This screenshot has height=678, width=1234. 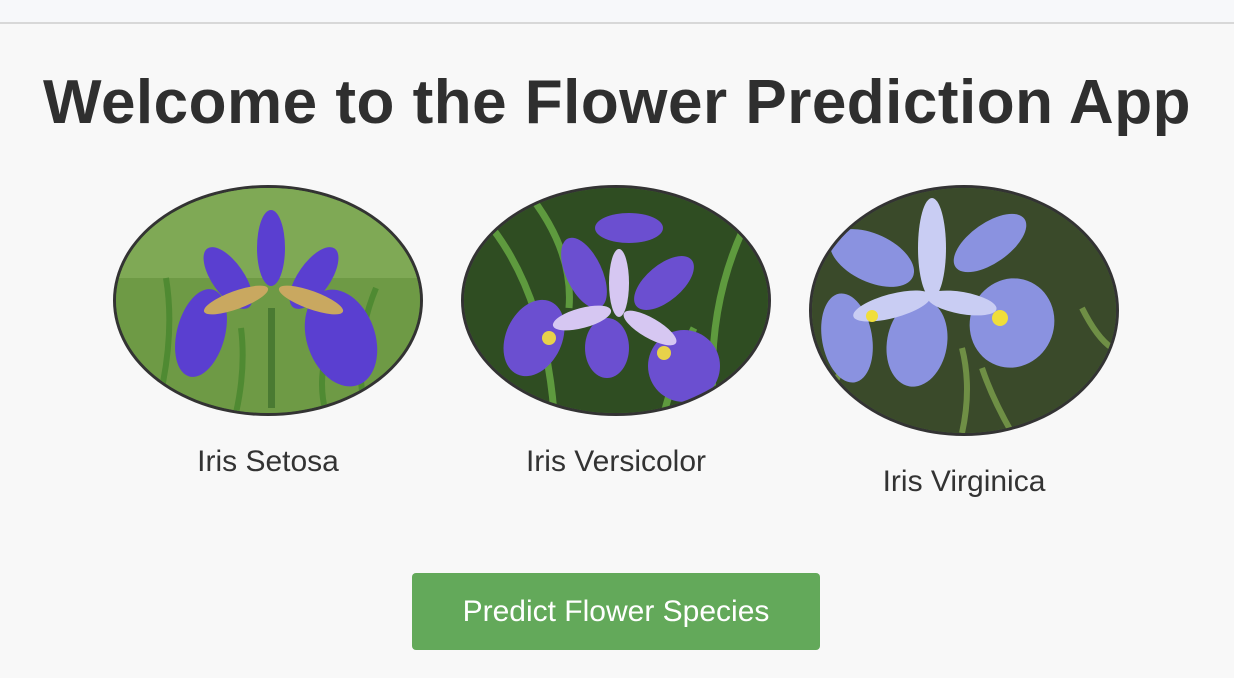 I want to click on flower-card-setosa: Iris Setosa, so click(x=268, y=332).